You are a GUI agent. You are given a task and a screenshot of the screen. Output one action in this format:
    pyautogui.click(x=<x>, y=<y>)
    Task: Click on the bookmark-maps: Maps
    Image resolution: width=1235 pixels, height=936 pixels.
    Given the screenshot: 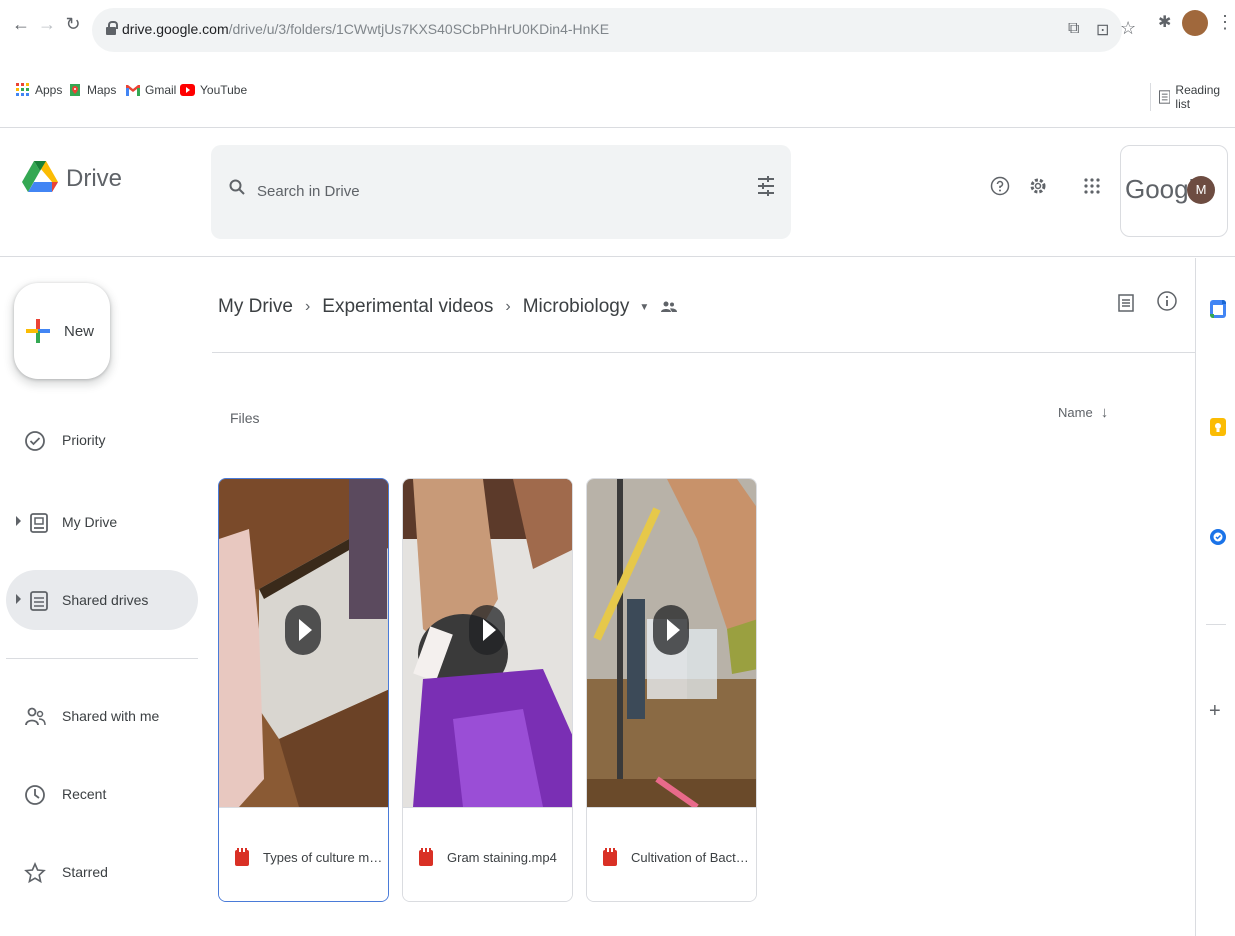 What is the action you would take?
    pyautogui.click(x=92, y=90)
    